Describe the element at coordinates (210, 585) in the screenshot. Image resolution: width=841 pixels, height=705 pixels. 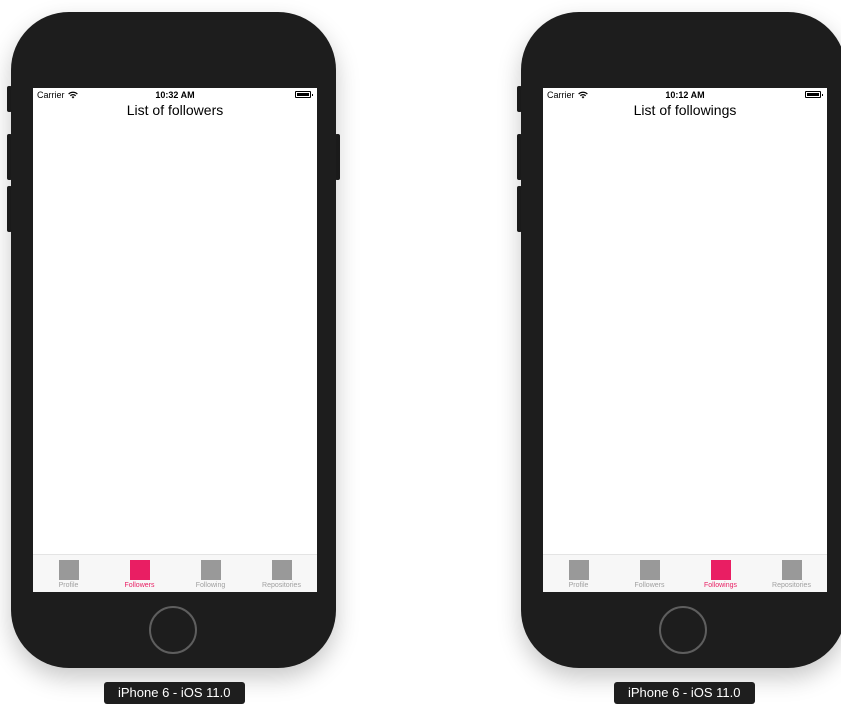
I see `tab-label: Following` at that location.